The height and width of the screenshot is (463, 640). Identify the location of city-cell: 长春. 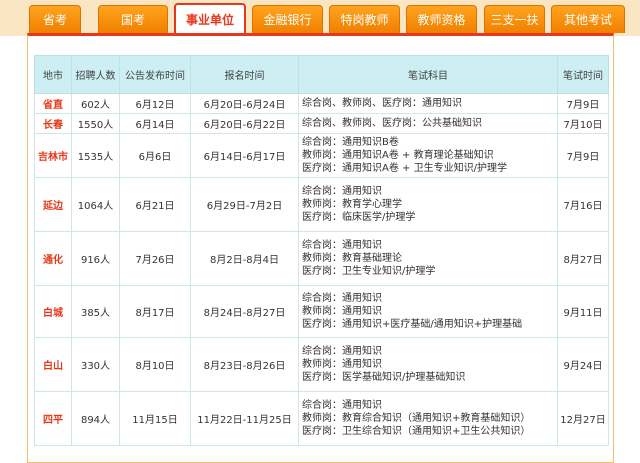
(53, 123).